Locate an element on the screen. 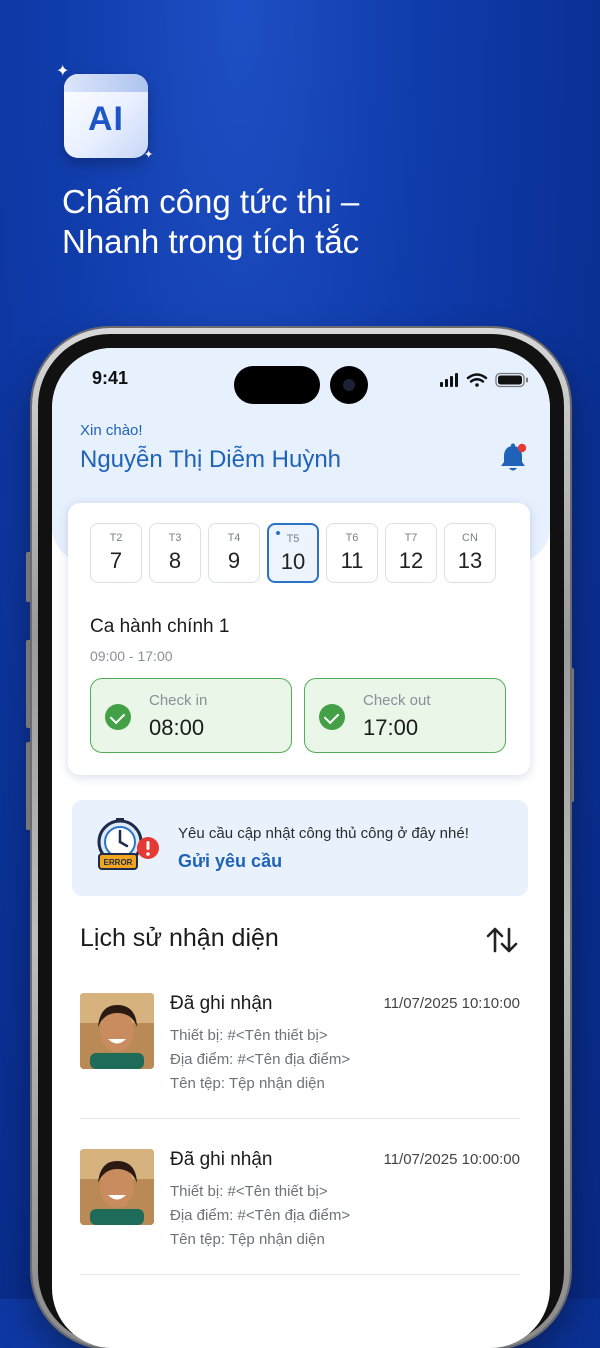 The width and height of the screenshot is (600, 1348). status-icons is located at coordinates (484, 380).